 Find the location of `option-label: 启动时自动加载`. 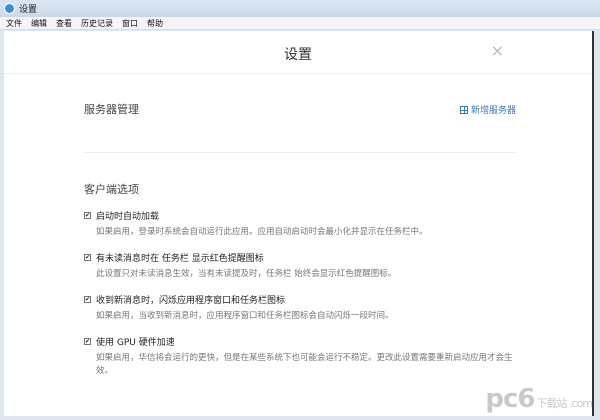

option-label: 启动时自动加载 is located at coordinates (128, 217).